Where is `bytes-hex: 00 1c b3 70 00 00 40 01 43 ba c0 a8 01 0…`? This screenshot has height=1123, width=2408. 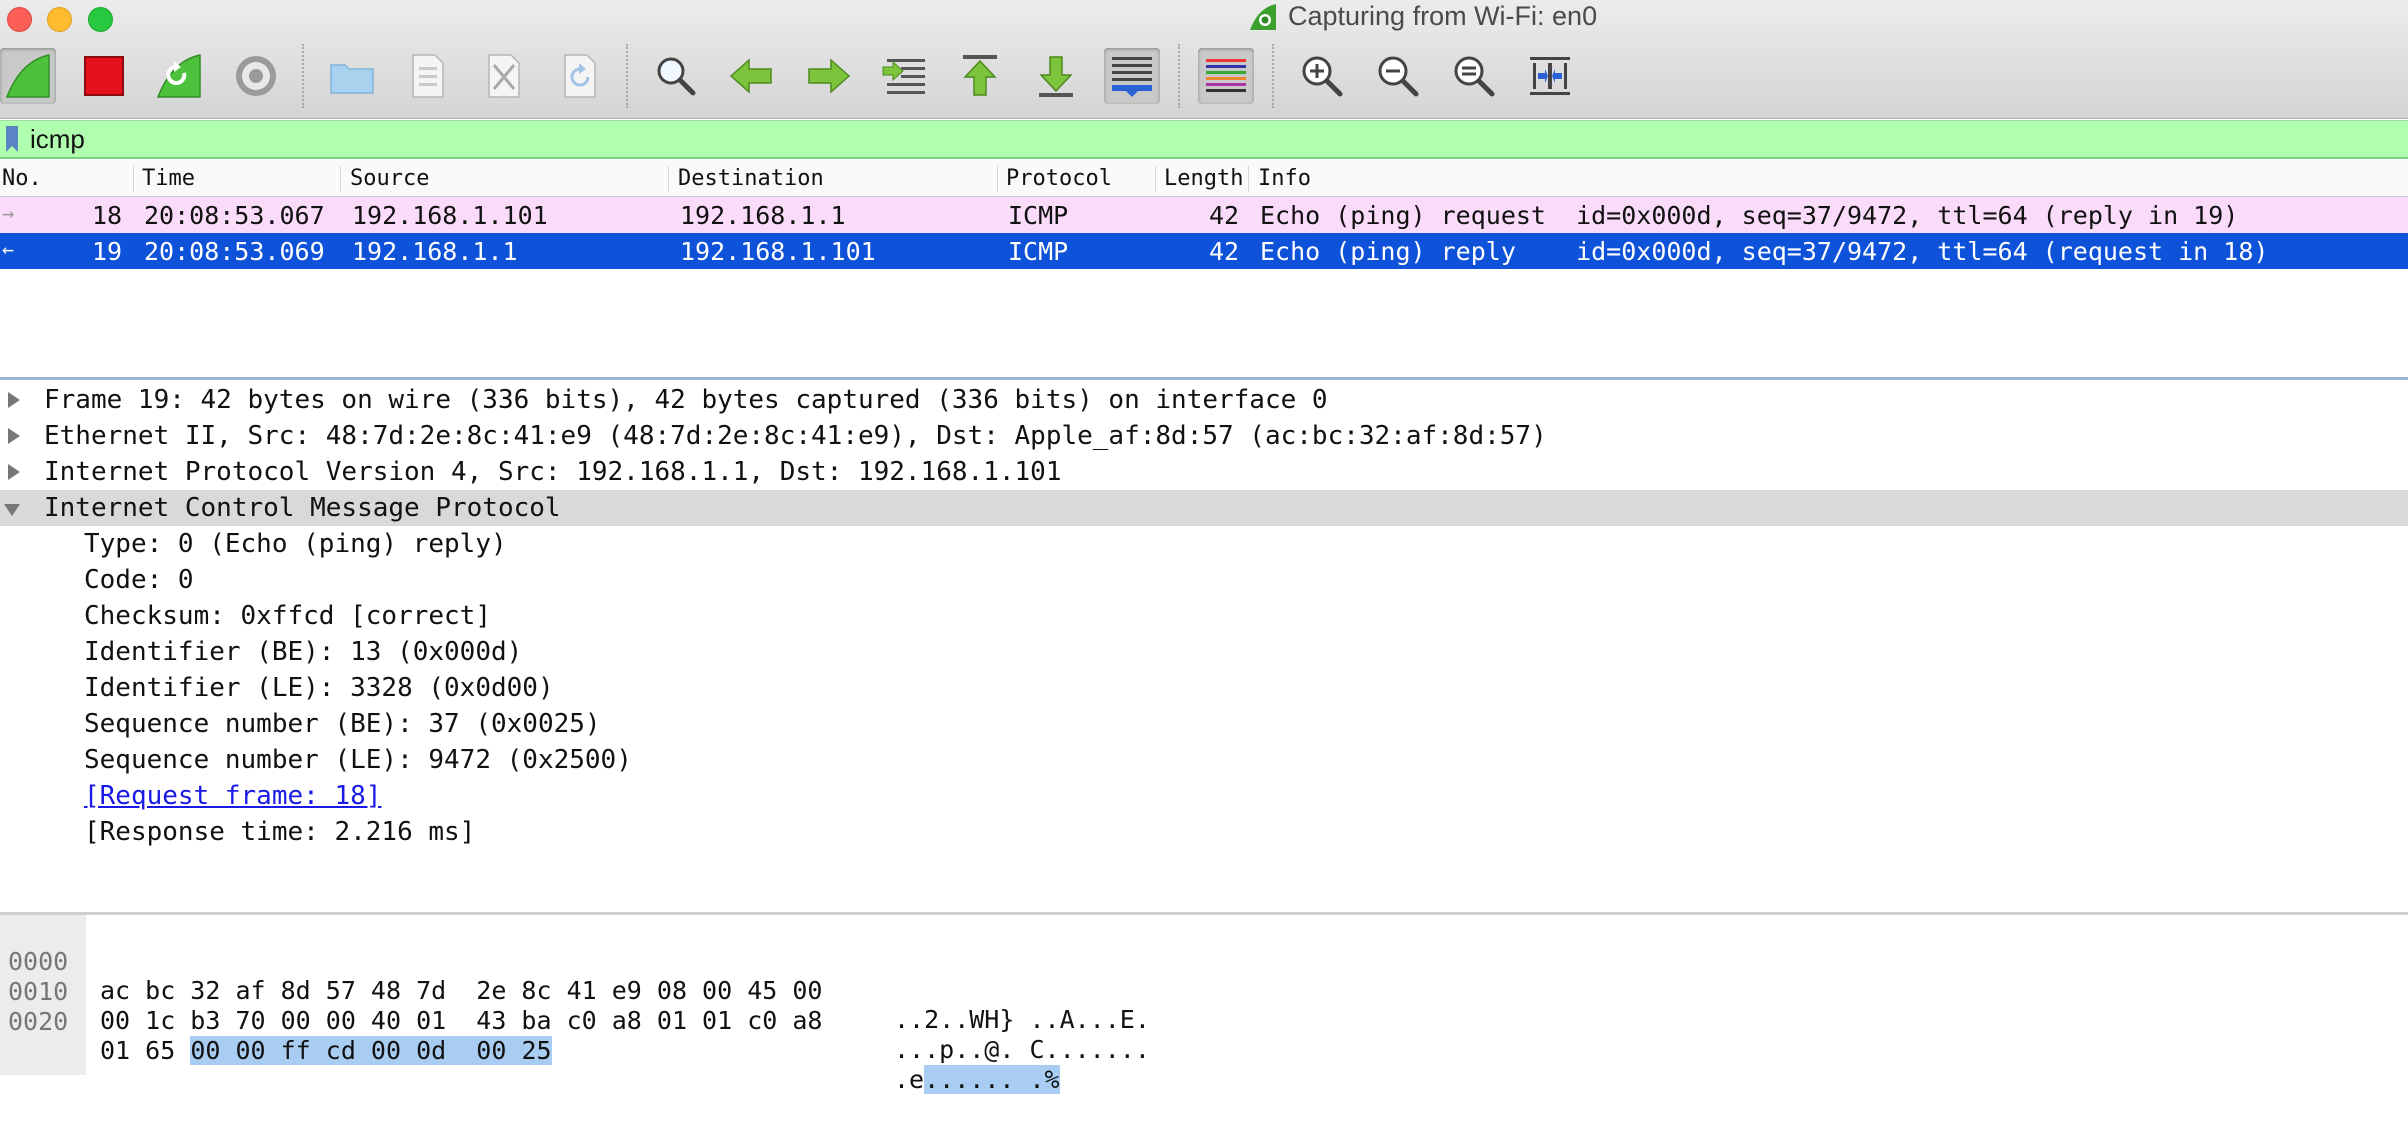
bytes-hex: 00 1c b3 70 00 00 40 01 43 ba c0 a8 01 0… is located at coordinates (461, 1020).